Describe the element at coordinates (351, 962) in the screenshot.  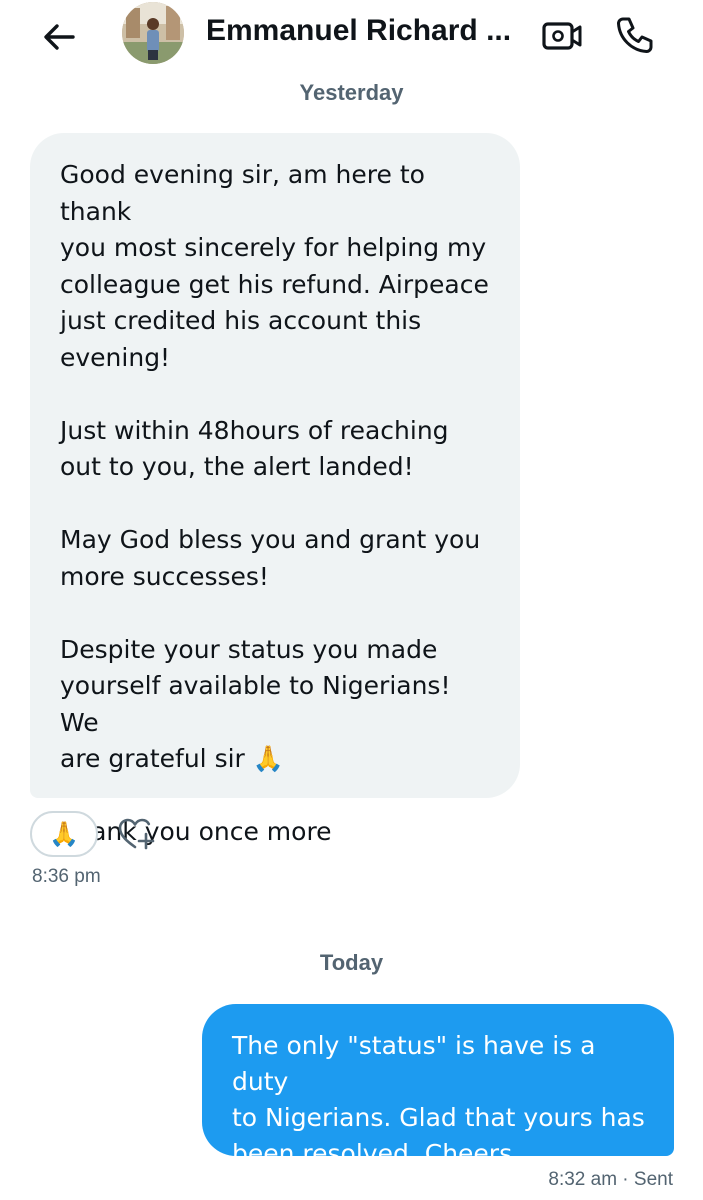
I see `date-separator-today: Today` at that location.